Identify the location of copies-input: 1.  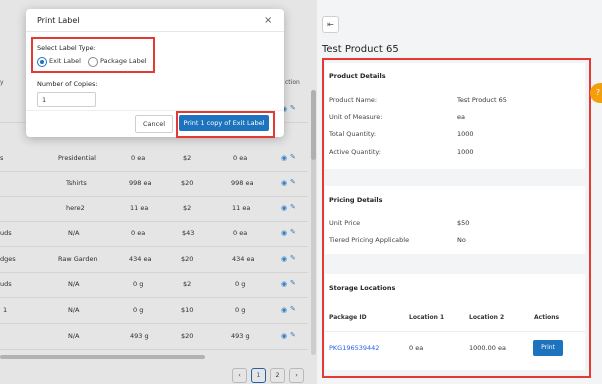
(66, 99).